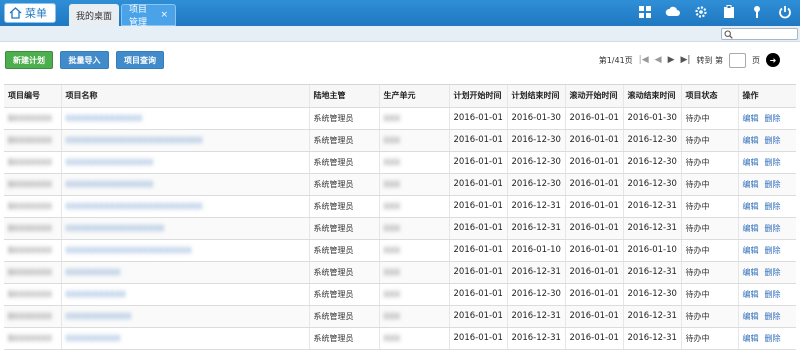 The height and width of the screenshot is (350, 800). I want to click on cell-manager: 系统管理员, so click(344, 272).